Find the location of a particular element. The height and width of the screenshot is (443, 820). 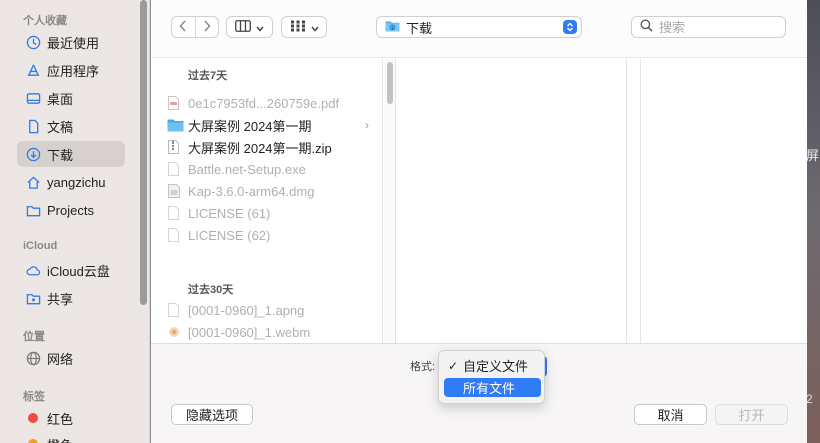

file-row: LICENSE (61) is located at coordinates (272, 213).